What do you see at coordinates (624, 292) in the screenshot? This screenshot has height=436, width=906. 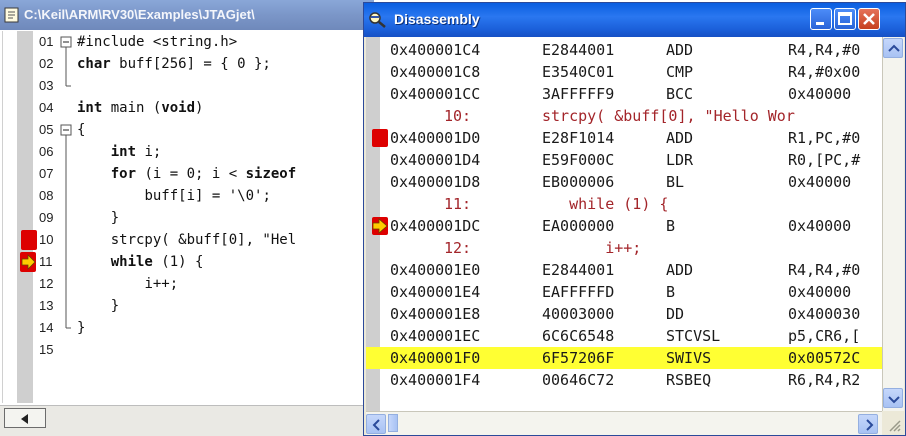 I see `disassembly-row: 0x400001E4 EAFFFFFD B 0x40000` at bounding box center [624, 292].